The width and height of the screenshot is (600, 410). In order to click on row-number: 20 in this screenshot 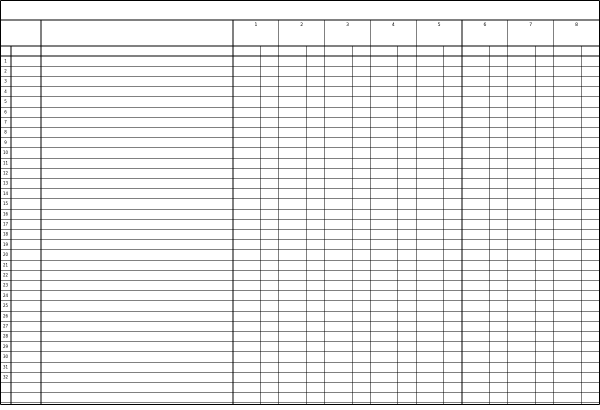, I will do `click(6, 254)`.